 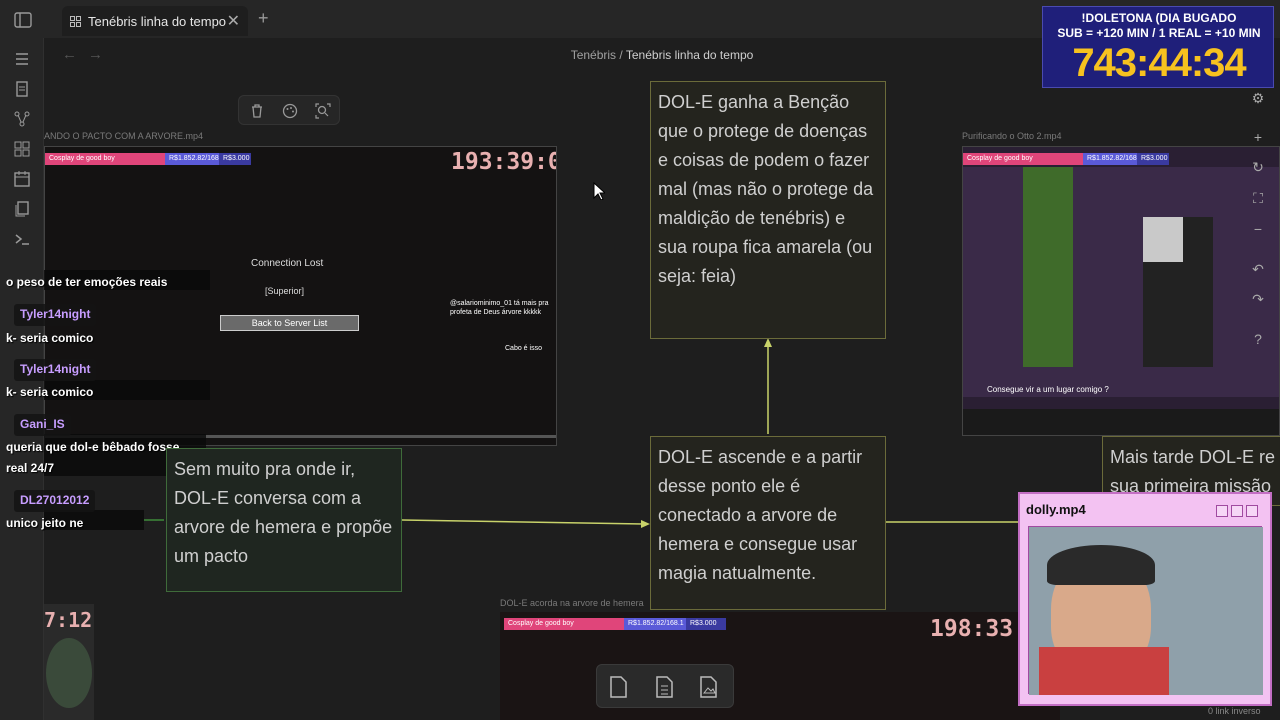 What do you see at coordinates (1258, 269) in the screenshot?
I see `undo-icon: ↶` at bounding box center [1258, 269].